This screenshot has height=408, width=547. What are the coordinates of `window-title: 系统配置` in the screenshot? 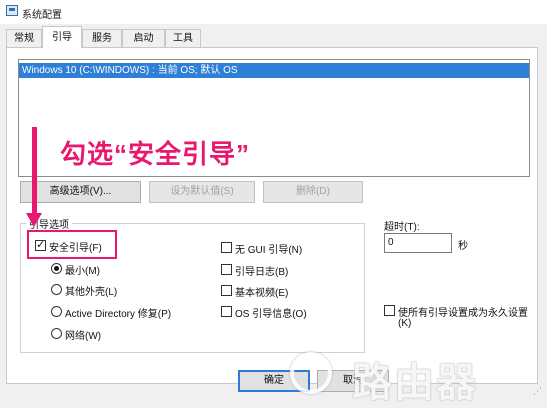 It's located at (42, 15).